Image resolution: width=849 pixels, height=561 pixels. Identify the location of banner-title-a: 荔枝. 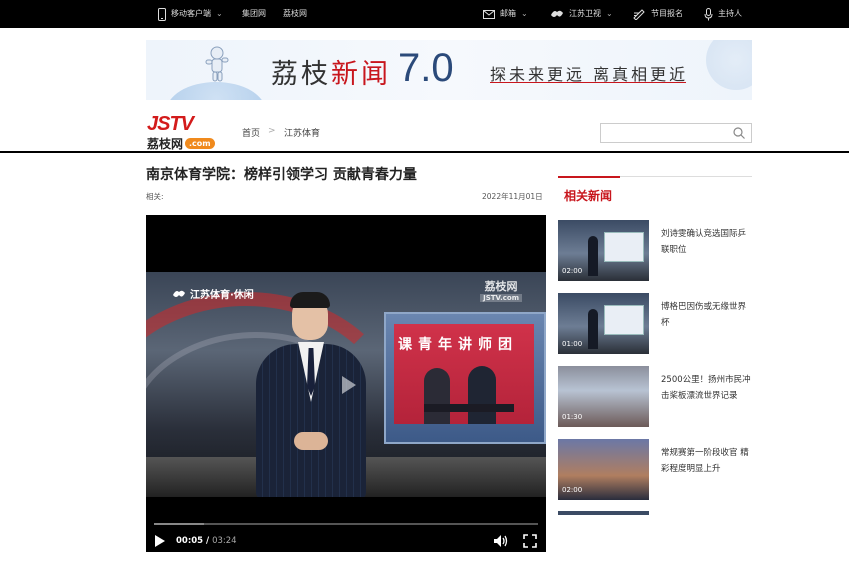
(301, 74).